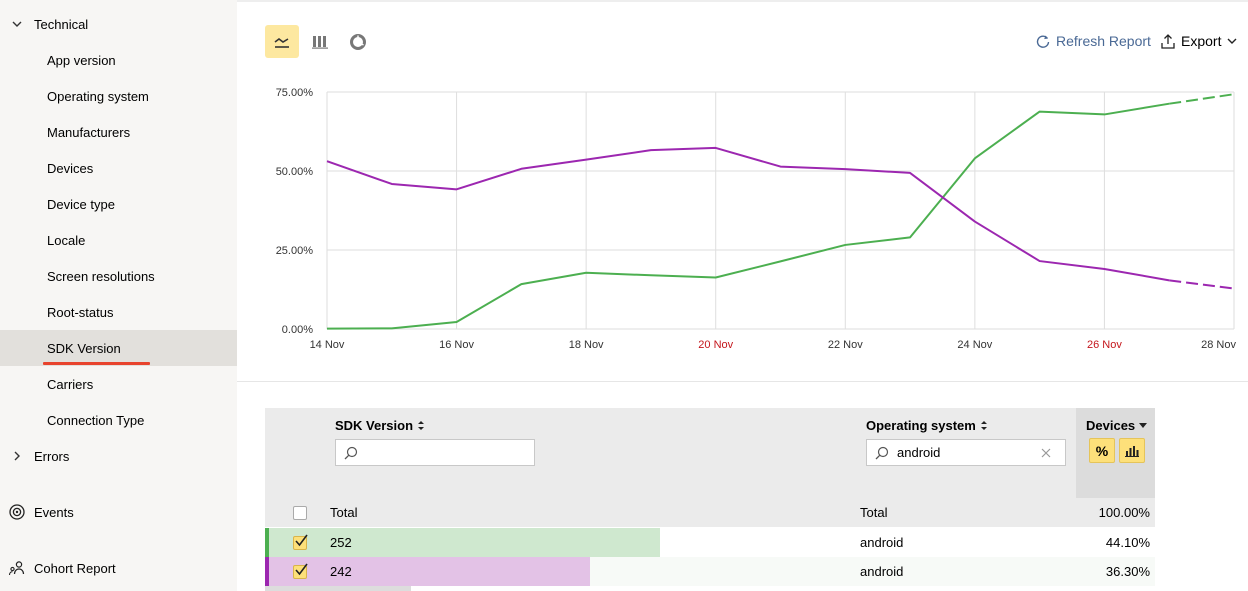  Describe the element at coordinates (118, 456) in the screenshot. I see `sidebar-group-errors: Errors` at that location.